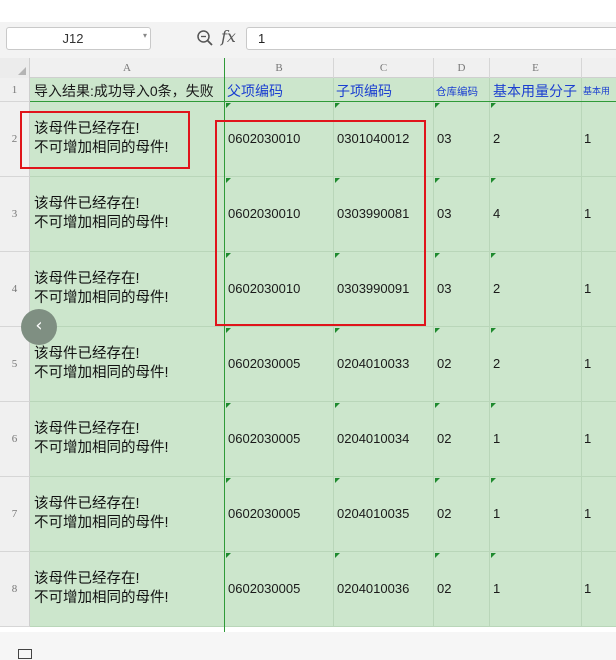  Describe the element at coordinates (599, 68) in the screenshot. I see `column-header-f` at that location.